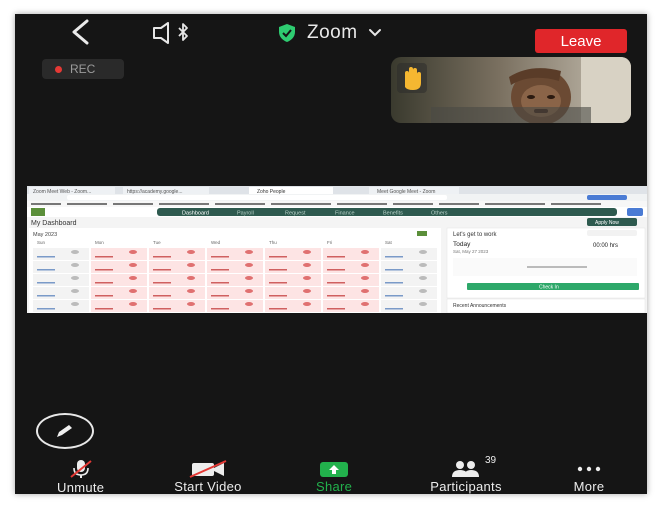  I want to click on unmute-button: Unmute, so click(80, 476).